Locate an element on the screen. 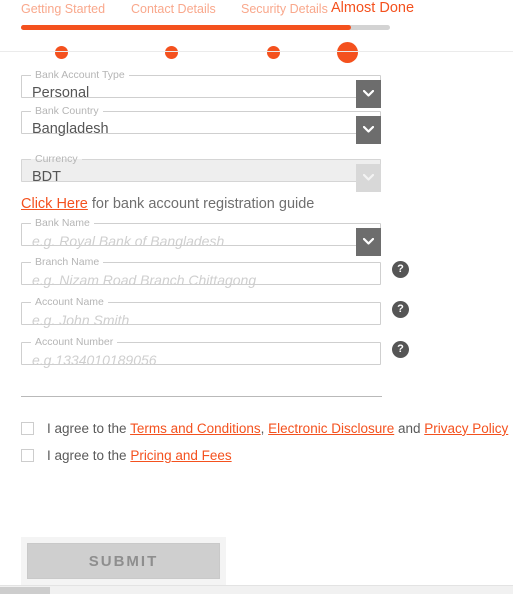 Image resolution: width=513 pixels, height=594 pixels. field-row: Account Number e.g.1334010189056? is located at coordinates (256, 353).